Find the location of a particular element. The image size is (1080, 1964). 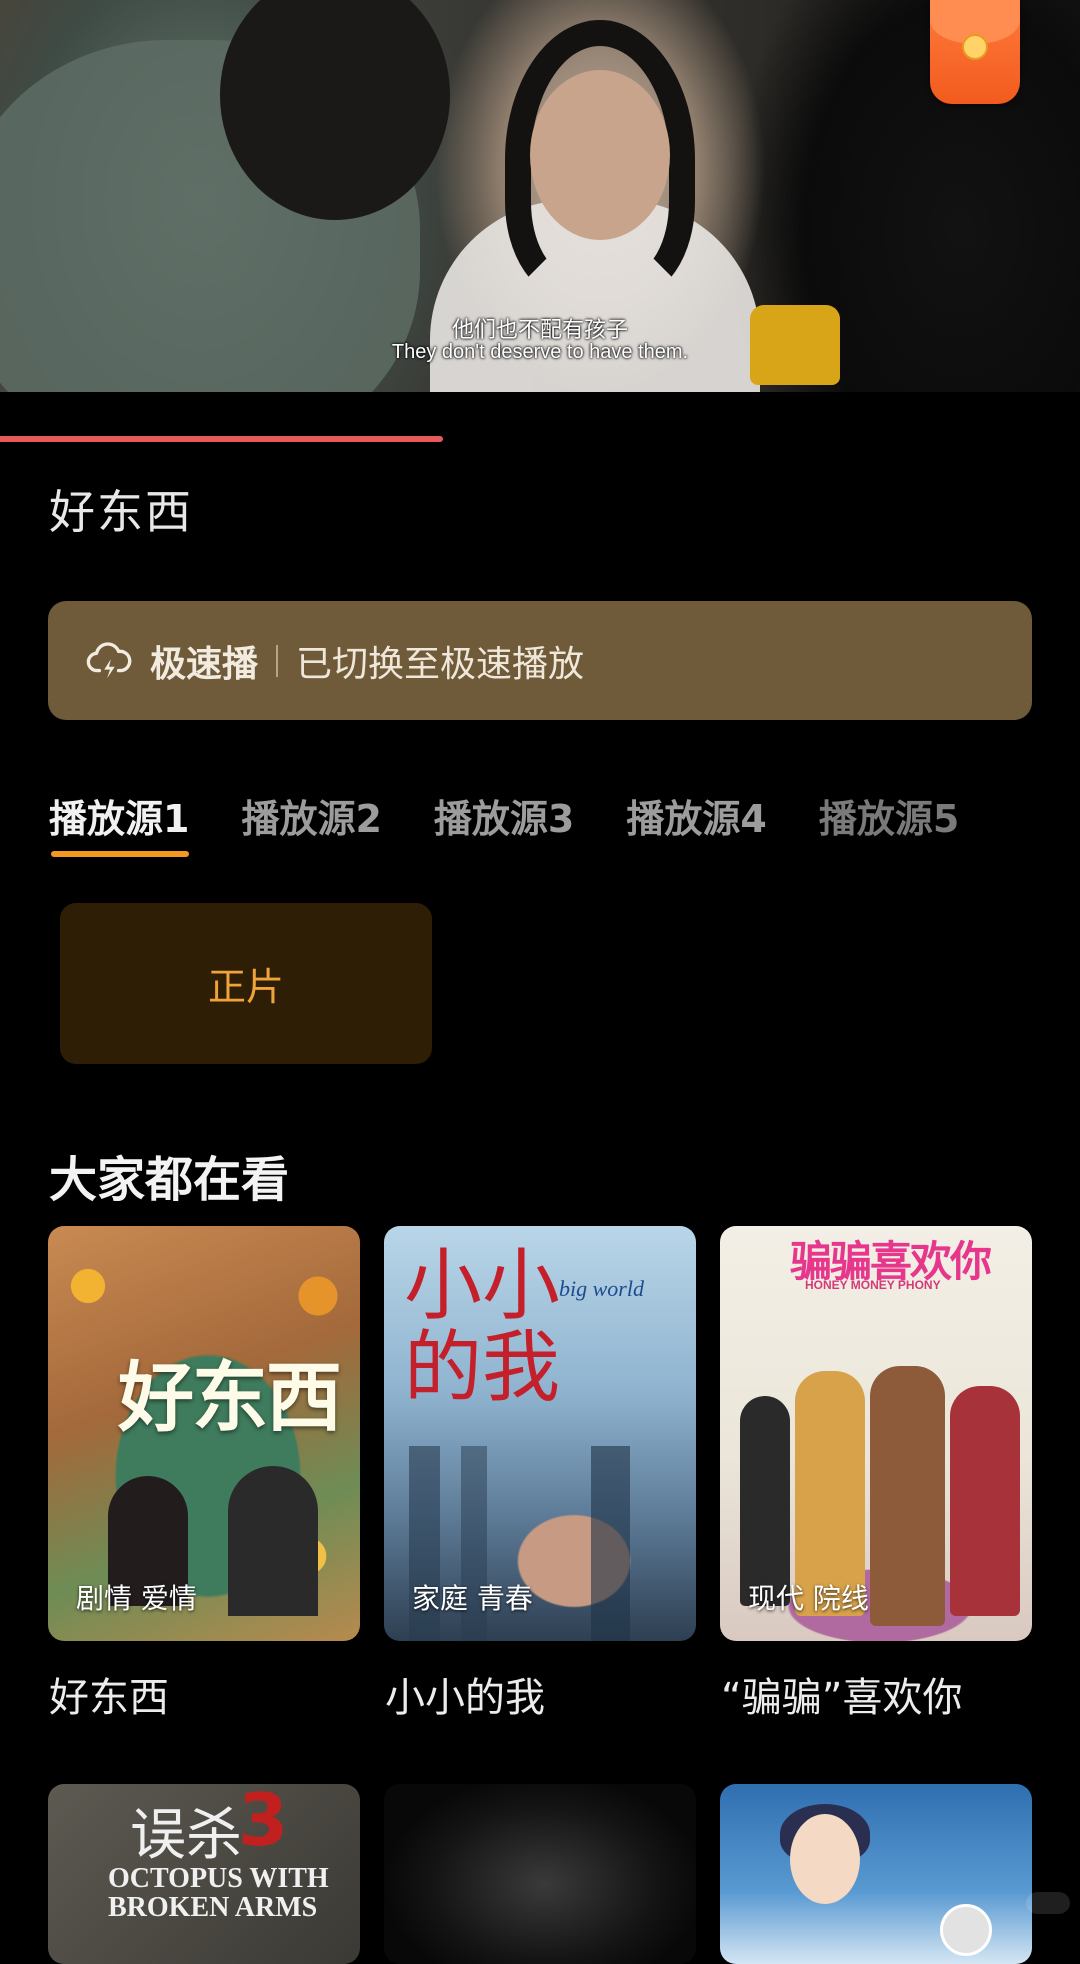

poster-card: 误杀 3 OCTOPUS WITH BROKEN ARMS is located at coordinates (204, 1874).